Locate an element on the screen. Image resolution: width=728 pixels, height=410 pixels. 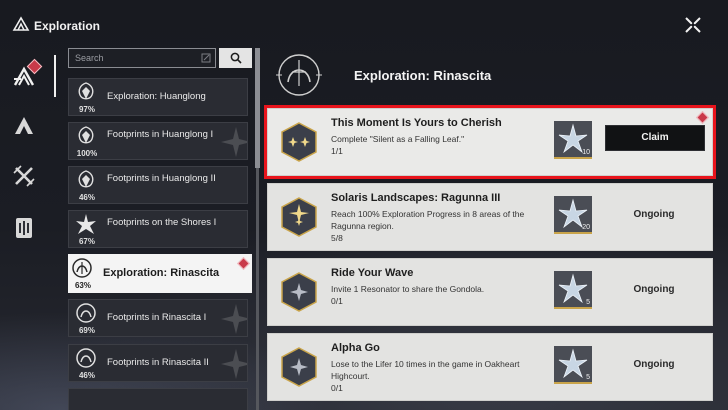
category-rail is located at coordinates (29, 230).